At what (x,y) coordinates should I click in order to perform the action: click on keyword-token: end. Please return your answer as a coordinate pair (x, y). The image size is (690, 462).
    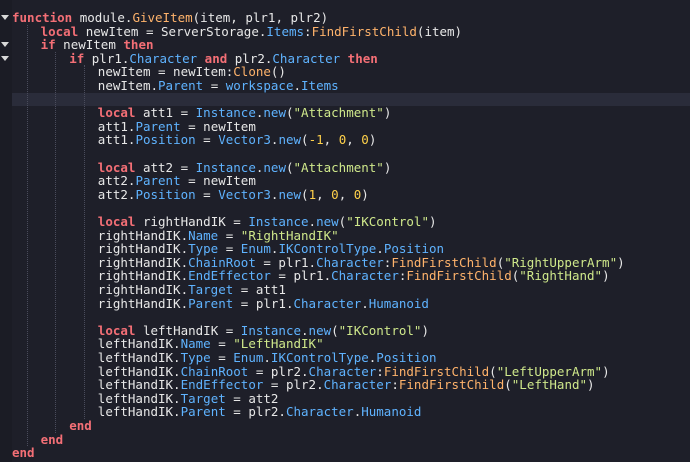
    Looking at the image, I should click on (80, 425).